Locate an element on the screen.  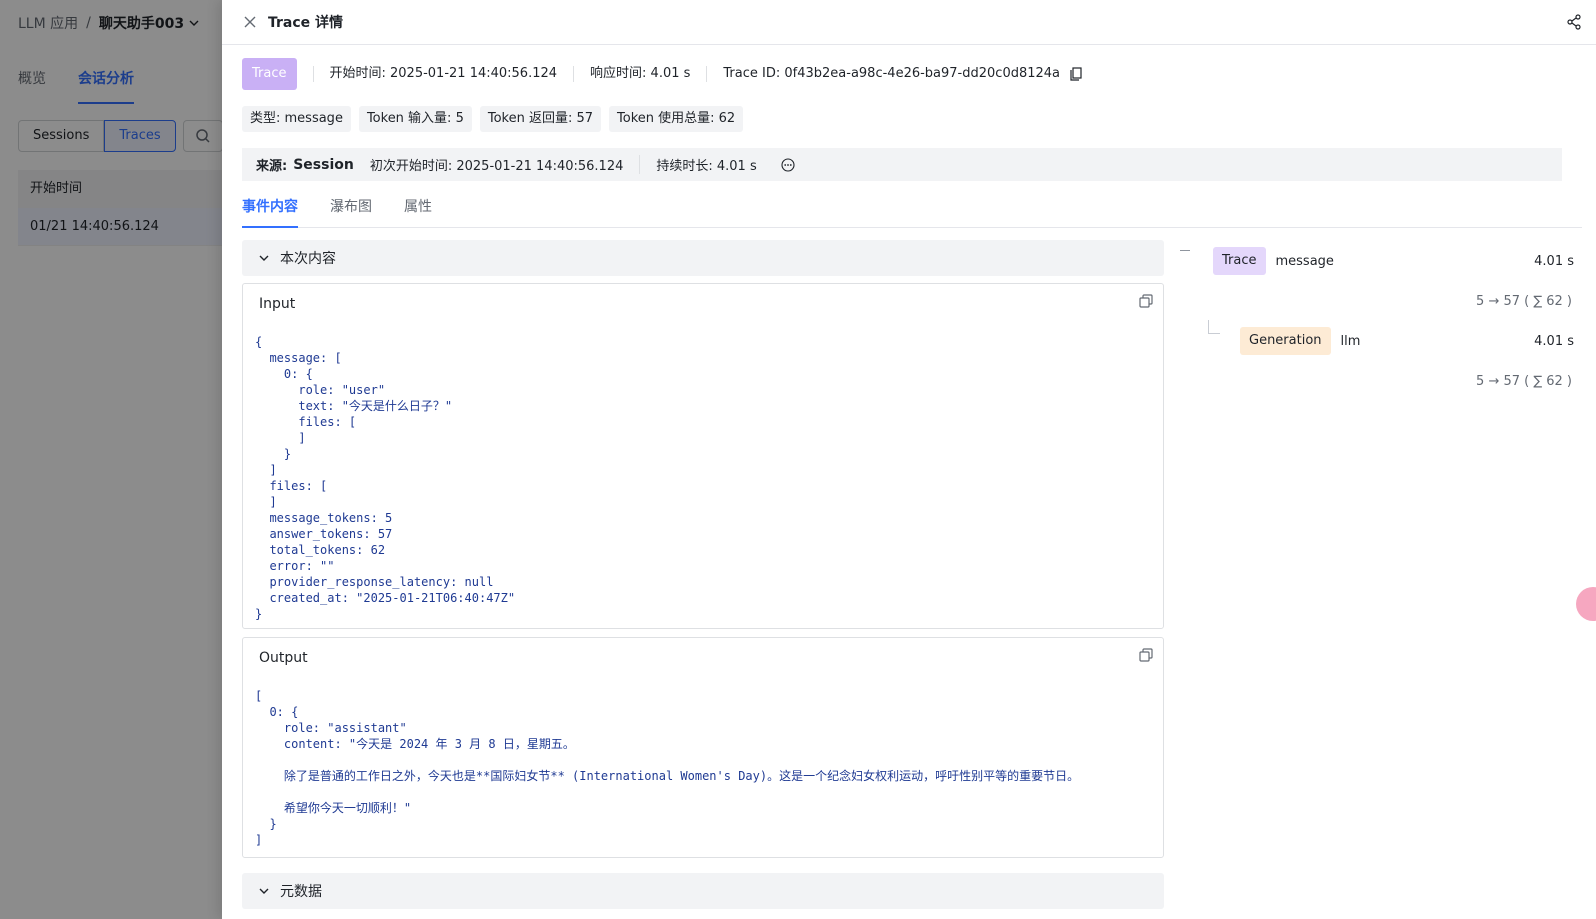
total-tokens-badge: Token 使用总量: 62 is located at coordinates (676, 119).